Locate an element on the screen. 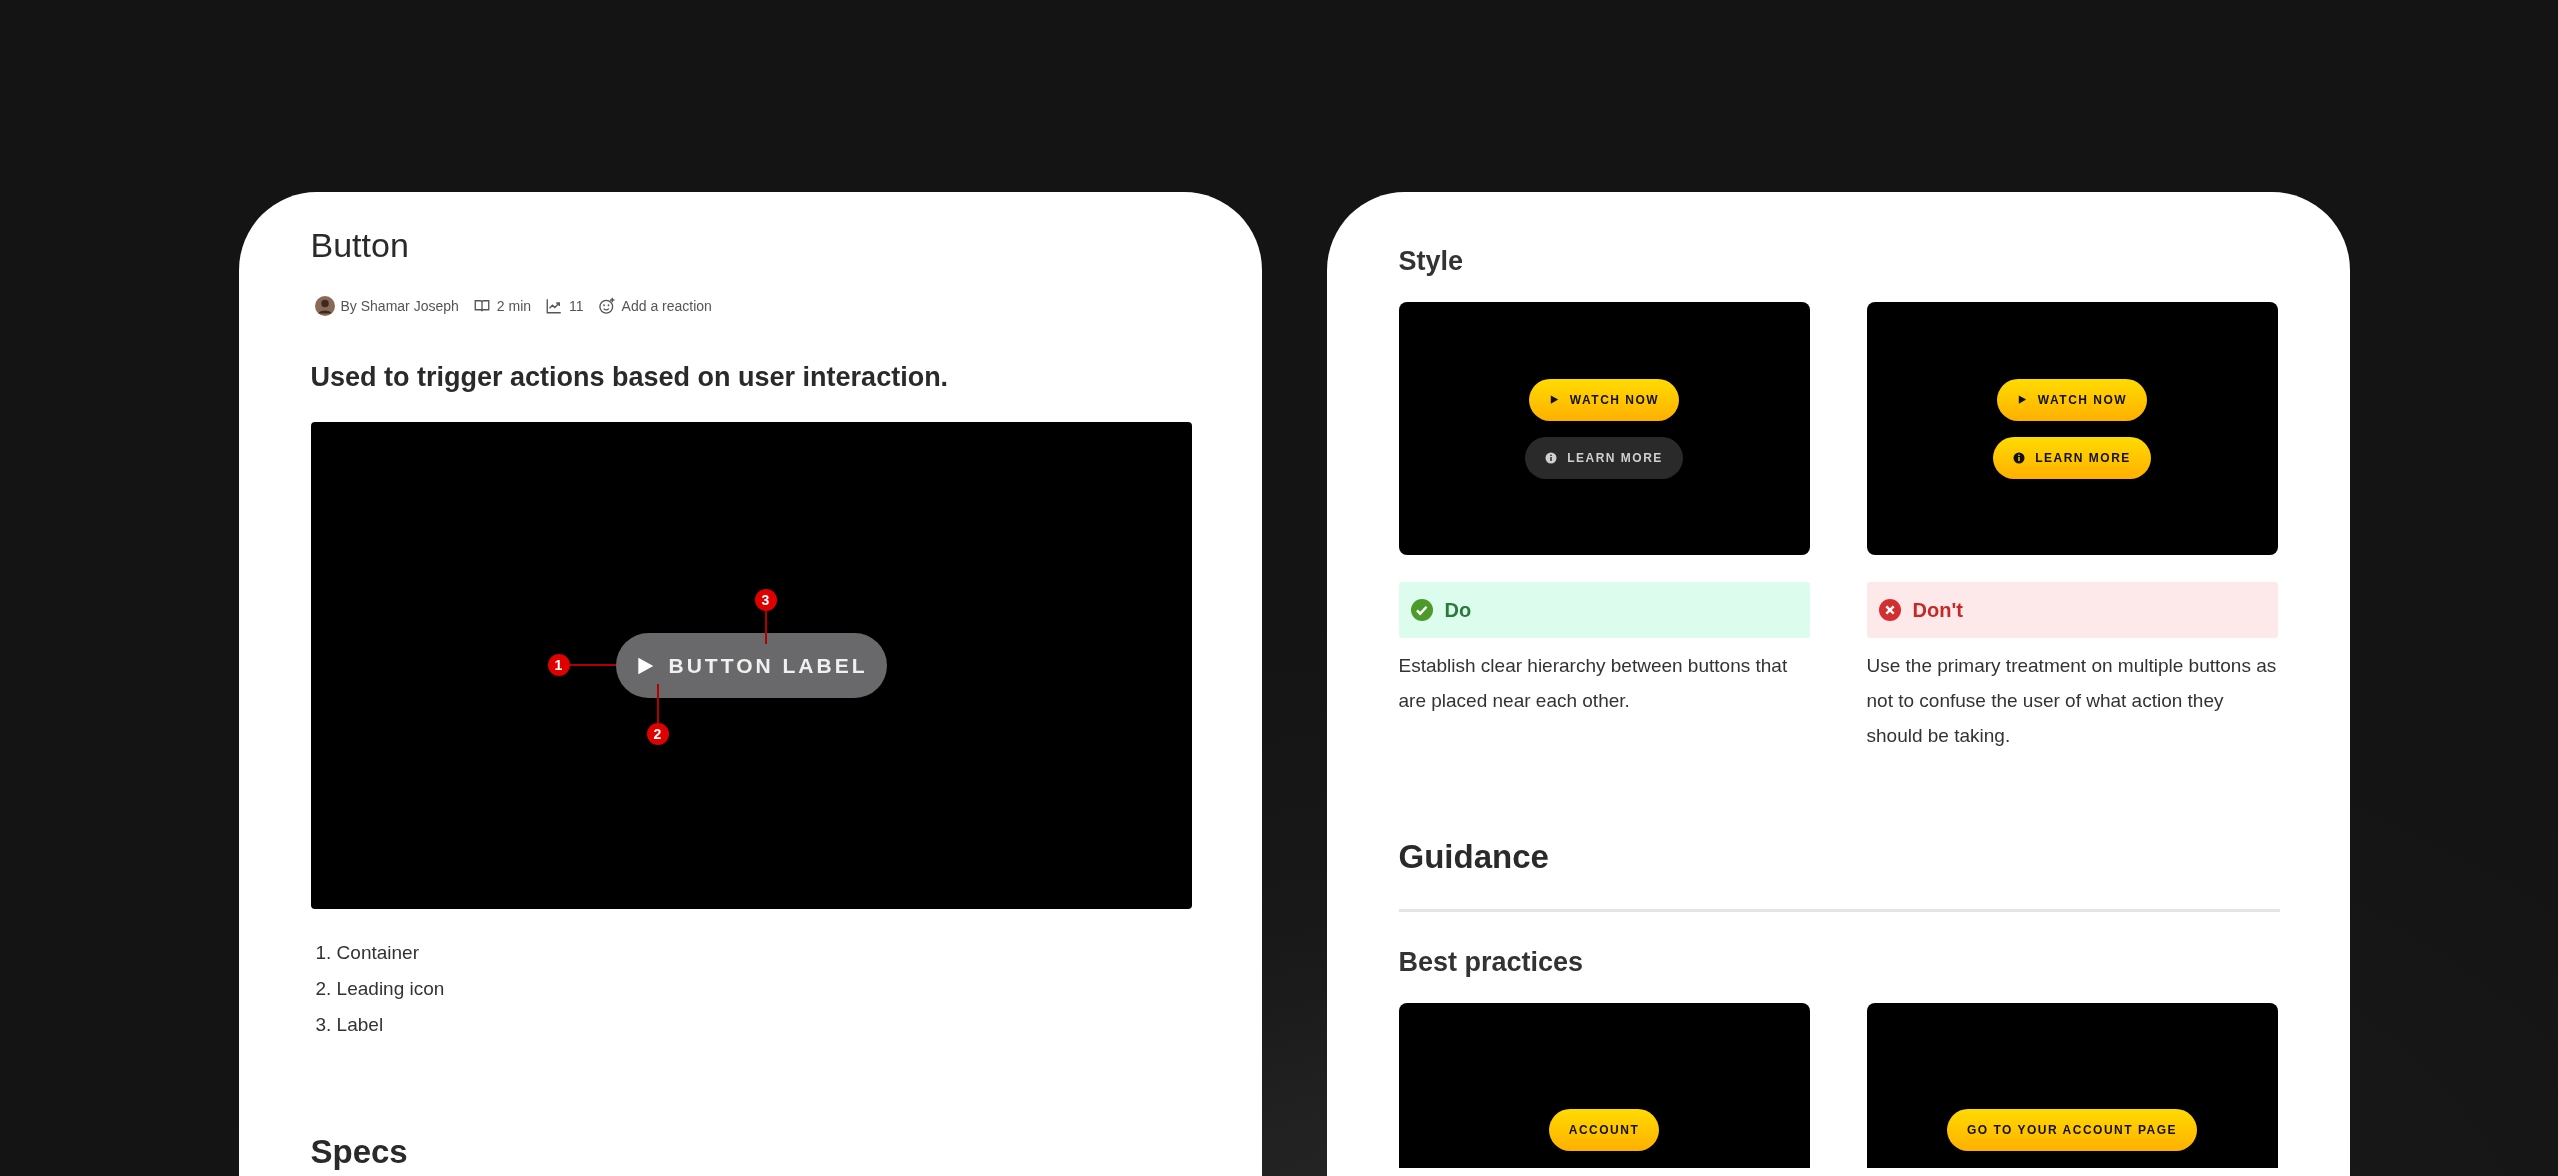 The width and height of the screenshot is (2558, 1176). verdict-label: Don't is located at coordinates (1937, 610).